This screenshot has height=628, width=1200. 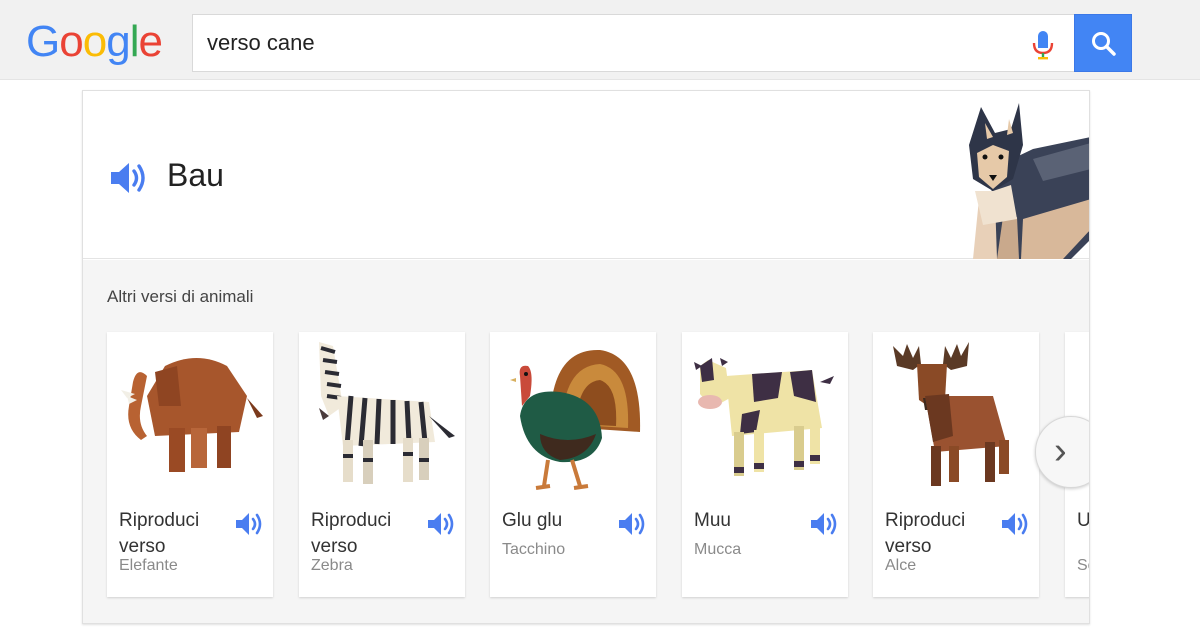 I want to click on zebra-illustration, so click(x=387, y=413).